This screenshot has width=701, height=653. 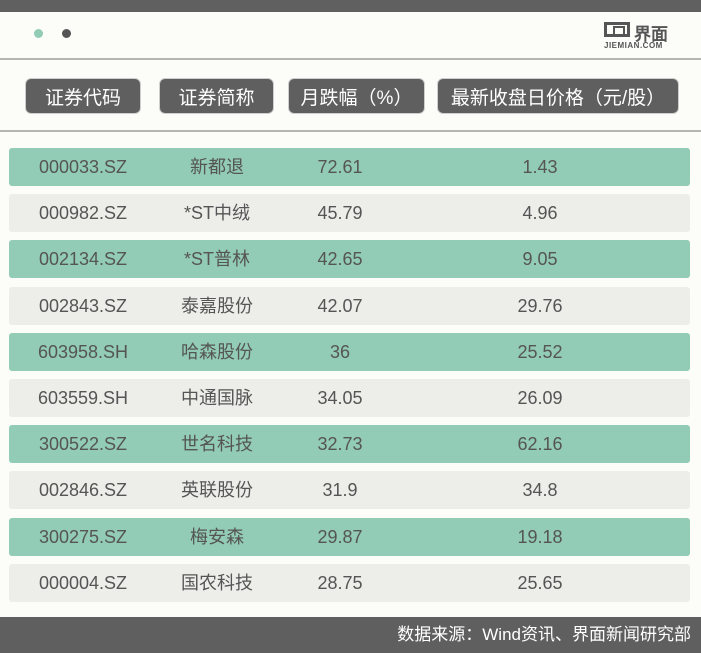 What do you see at coordinates (340, 398) in the screenshot?
I see `cell-change: 34.05` at bounding box center [340, 398].